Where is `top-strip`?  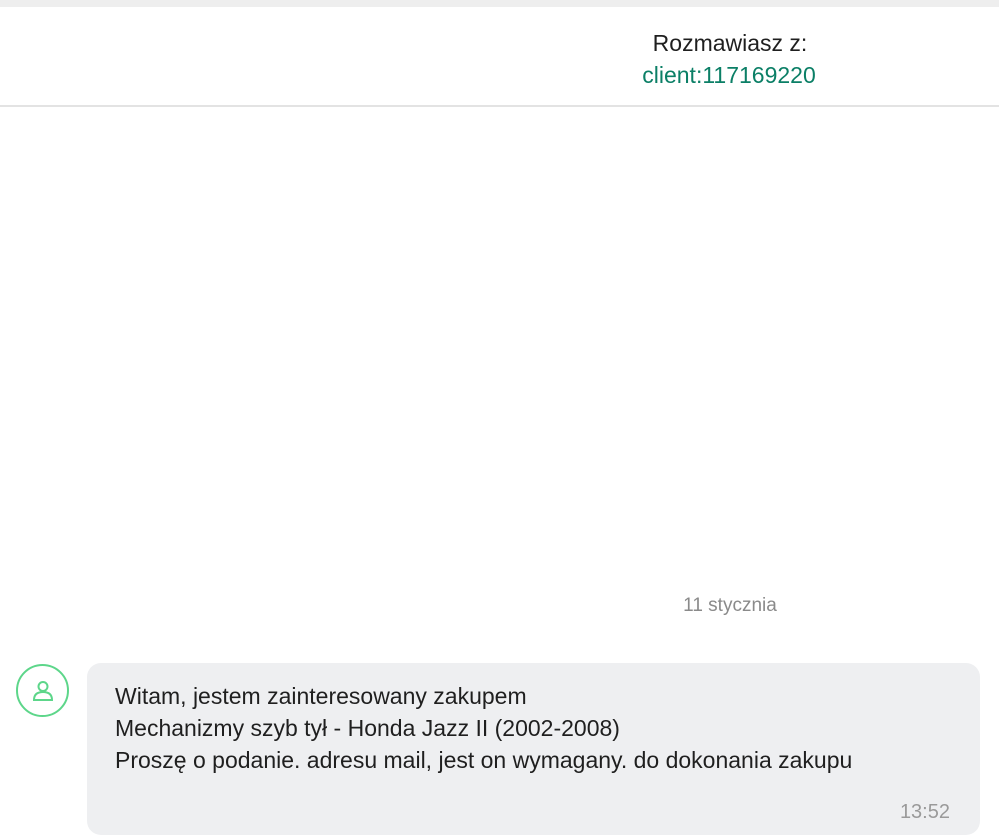
top-strip is located at coordinates (499, 3).